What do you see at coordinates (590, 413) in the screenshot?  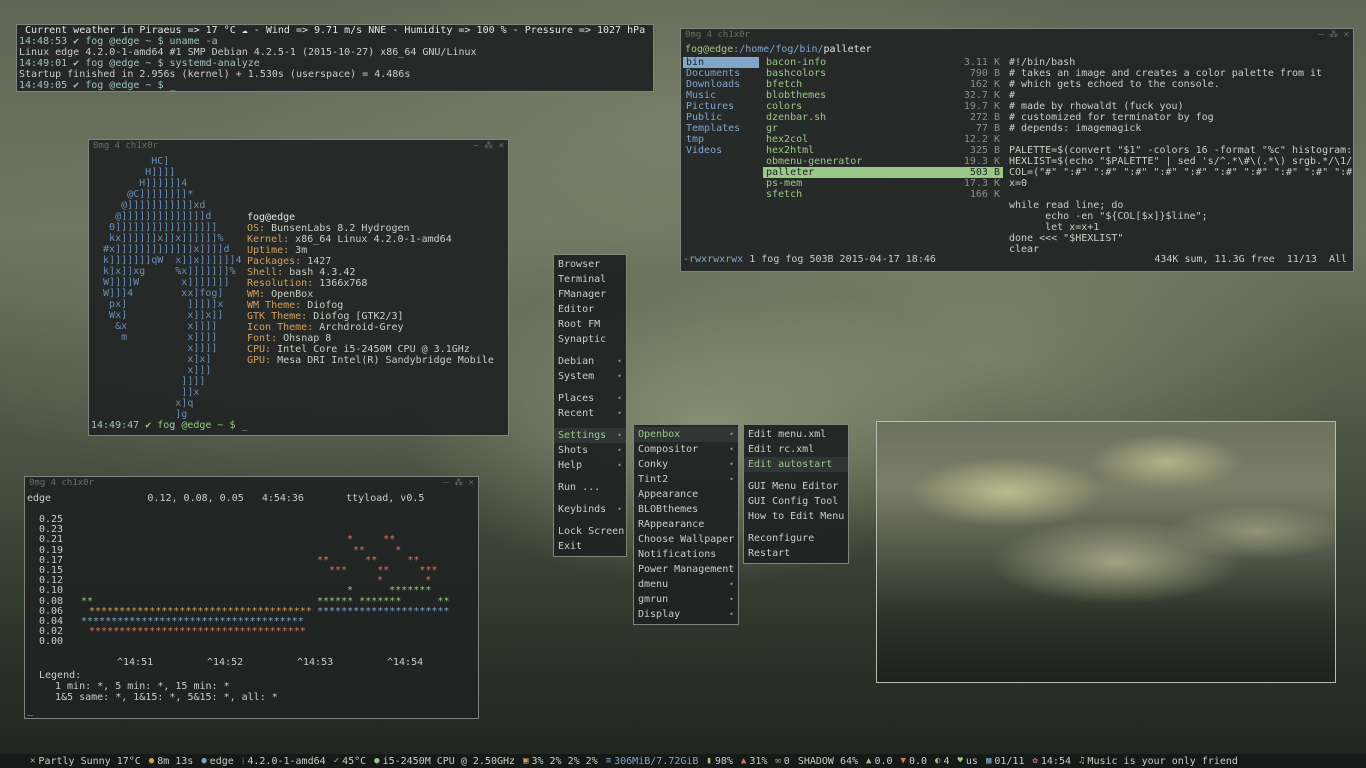 I see `menu-item-recent: Recent •` at bounding box center [590, 413].